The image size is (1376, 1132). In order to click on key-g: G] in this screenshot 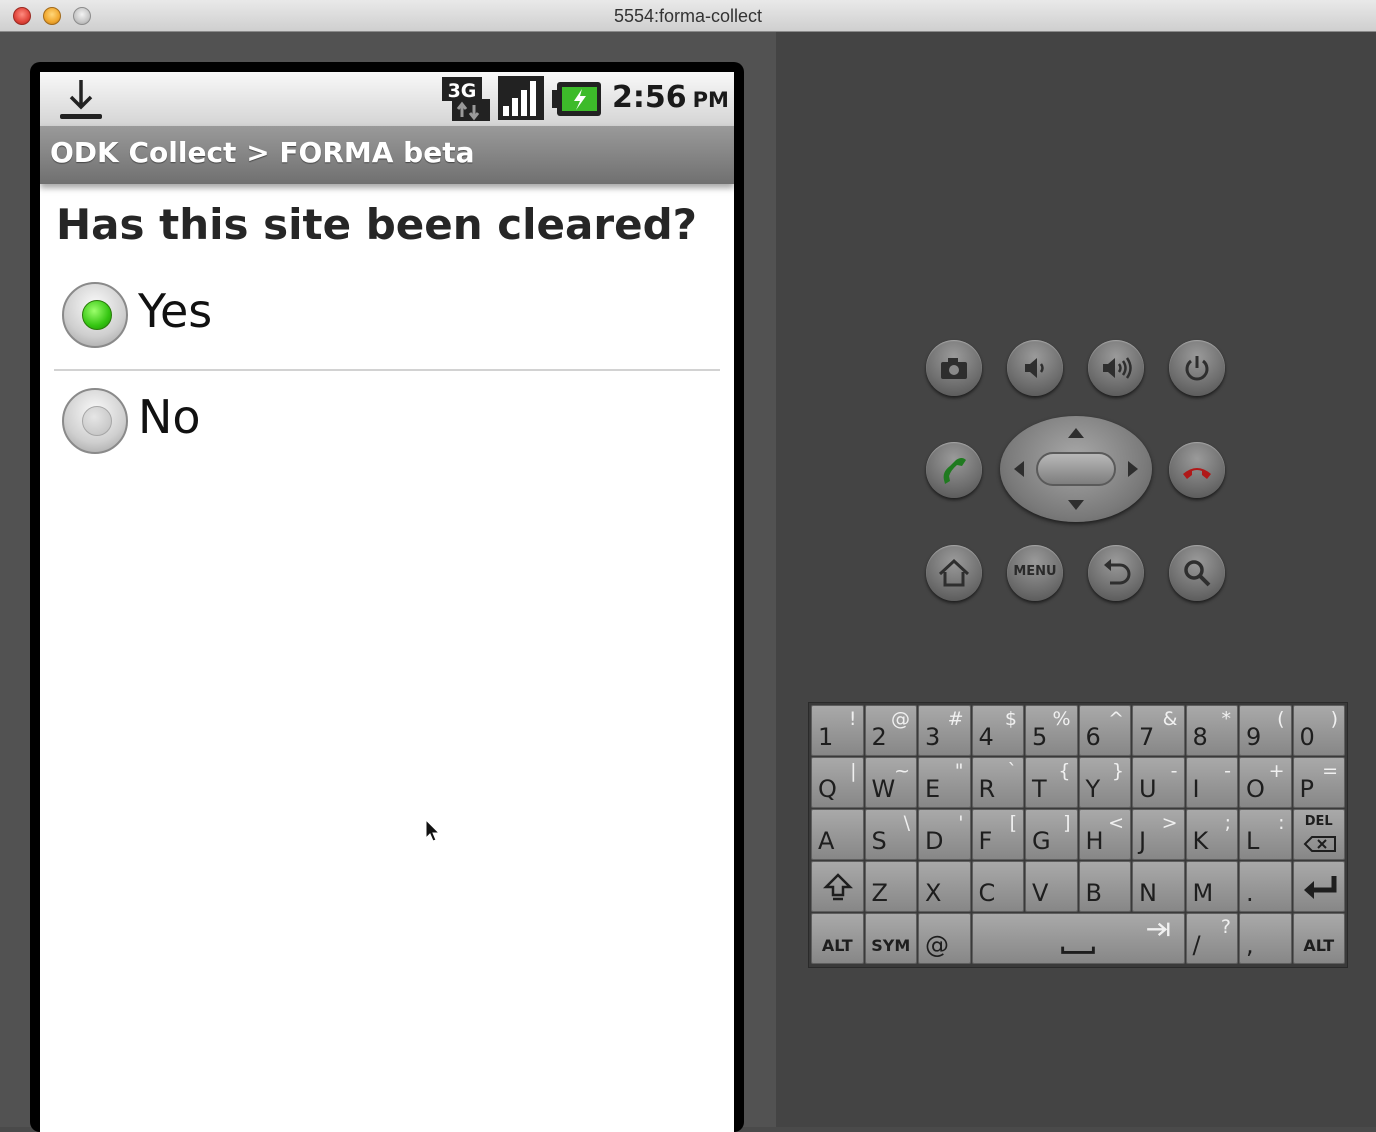, I will do `click(1051, 834)`.